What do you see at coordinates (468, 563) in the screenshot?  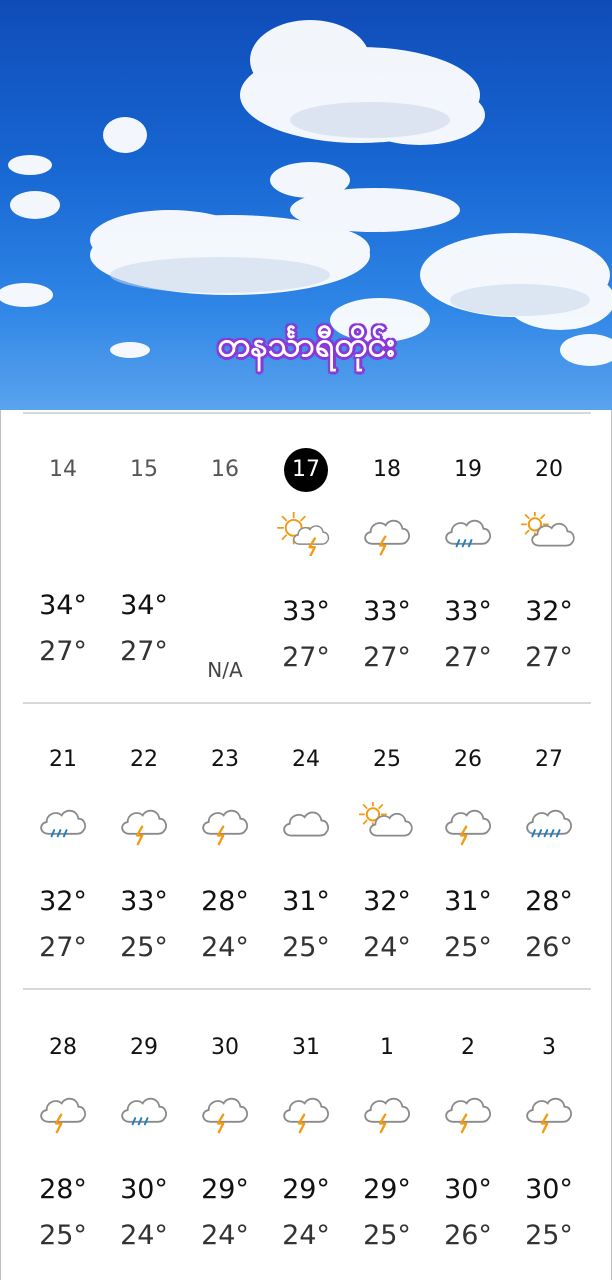 I see `day-cell: 19 33° 27°` at bounding box center [468, 563].